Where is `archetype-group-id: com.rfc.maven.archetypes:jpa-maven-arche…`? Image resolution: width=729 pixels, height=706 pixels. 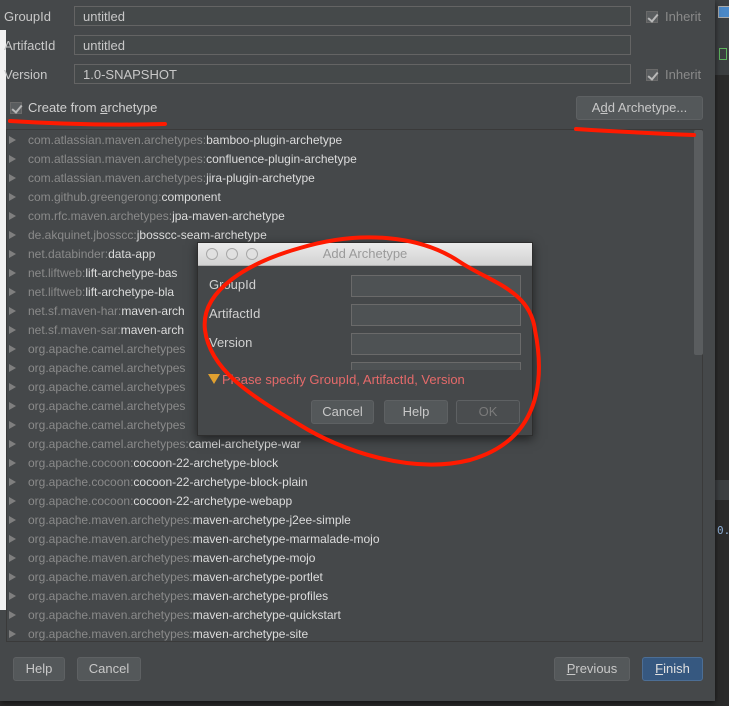
archetype-group-id: com.rfc.maven.archetypes:jpa-maven-arche… is located at coordinates (156, 216).